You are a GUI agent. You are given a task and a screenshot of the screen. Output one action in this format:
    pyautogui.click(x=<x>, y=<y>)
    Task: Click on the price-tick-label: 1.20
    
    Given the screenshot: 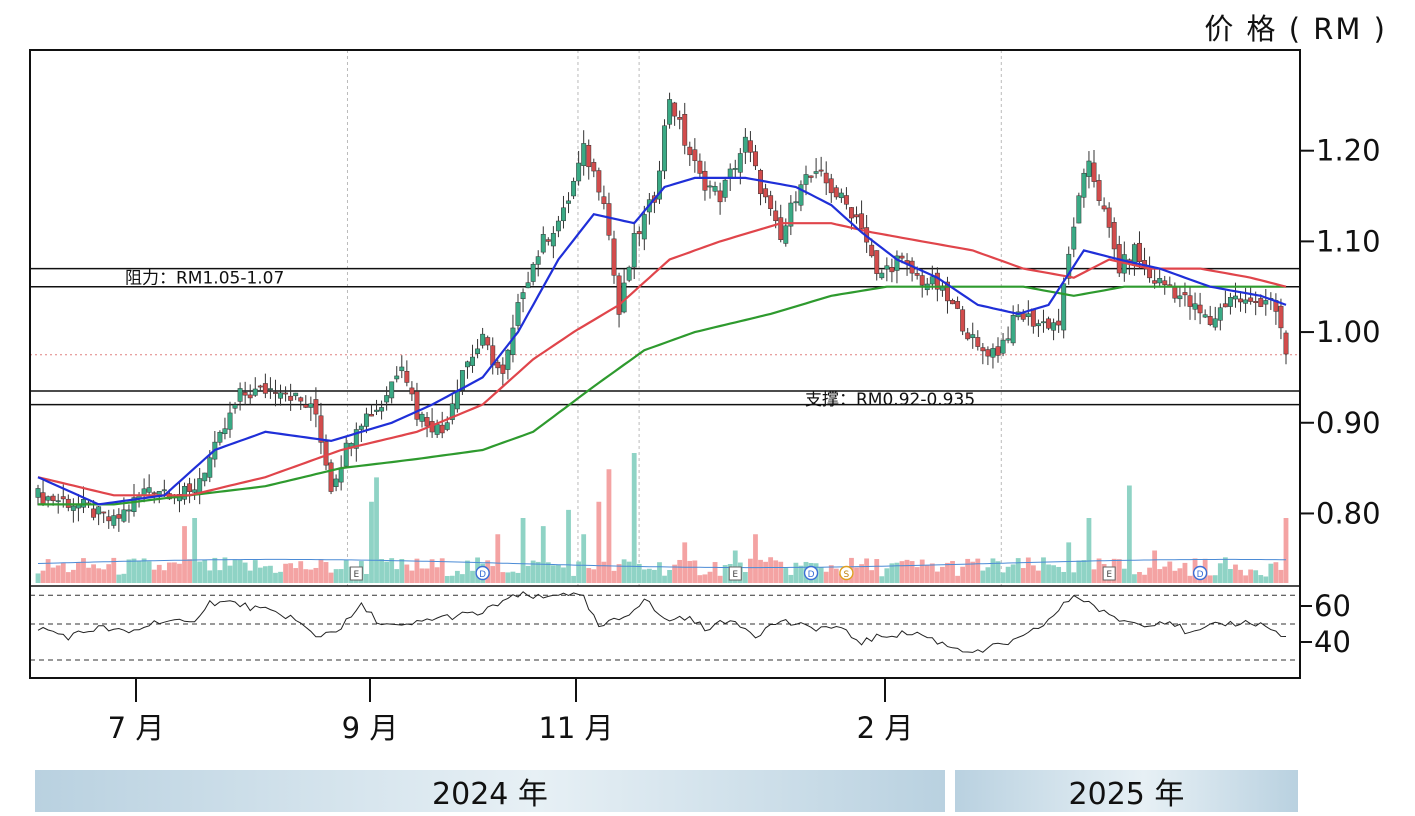 What is the action you would take?
    pyautogui.click(x=1348, y=151)
    